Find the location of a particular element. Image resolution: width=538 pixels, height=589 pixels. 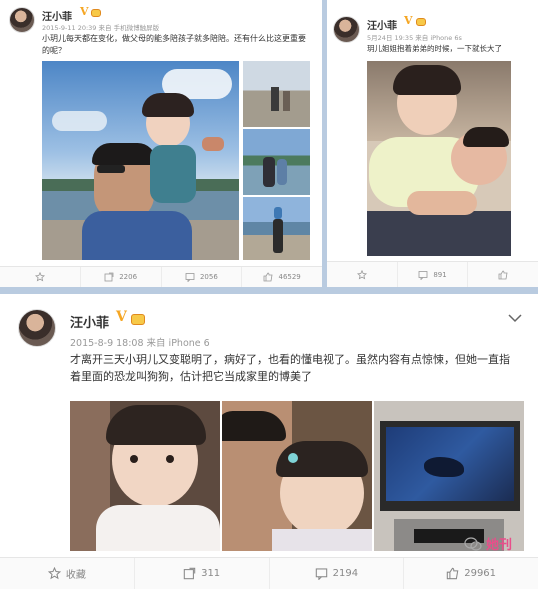

wechat-logo-icon is located at coordinates (473, 543).